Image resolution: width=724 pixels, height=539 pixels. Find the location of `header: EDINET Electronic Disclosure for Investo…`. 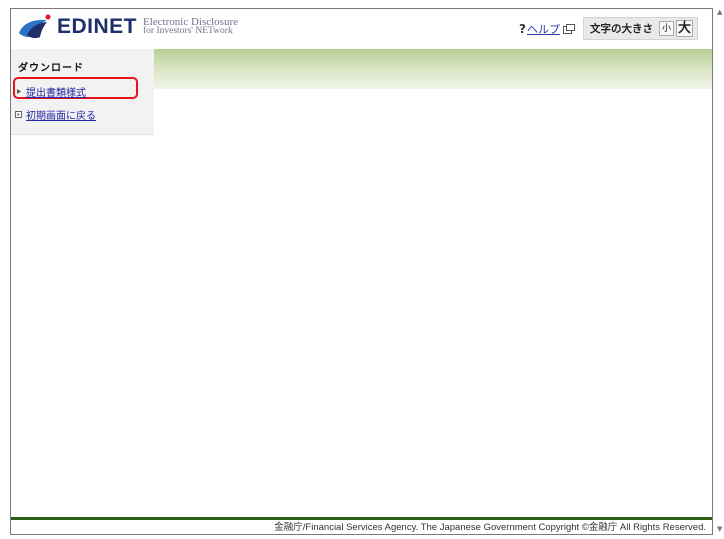

header: EDINET Electronic Disclosure for Investo… is located at coordinates (361, 29).